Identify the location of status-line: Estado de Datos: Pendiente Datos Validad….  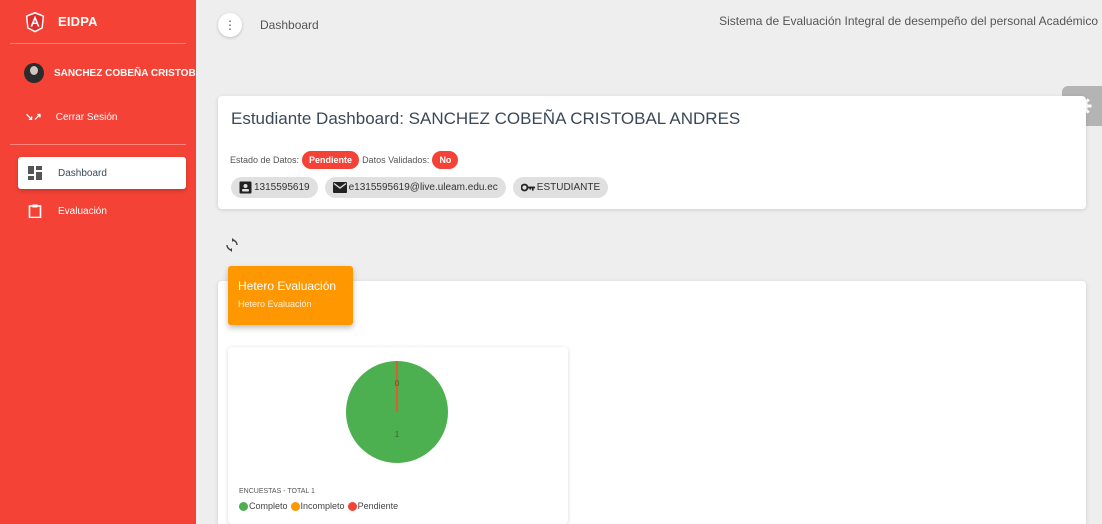
(345, 160).